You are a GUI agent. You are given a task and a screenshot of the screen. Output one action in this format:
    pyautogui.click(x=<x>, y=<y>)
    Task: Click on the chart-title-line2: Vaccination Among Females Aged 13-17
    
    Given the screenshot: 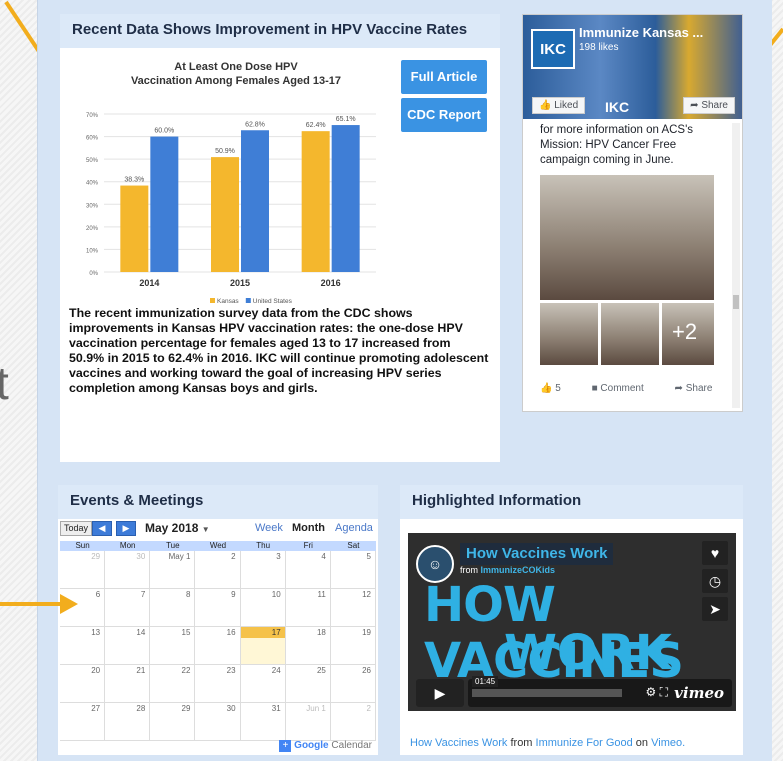 What is the action you would take?
    pyautogui.click(x=236, y=81)
    